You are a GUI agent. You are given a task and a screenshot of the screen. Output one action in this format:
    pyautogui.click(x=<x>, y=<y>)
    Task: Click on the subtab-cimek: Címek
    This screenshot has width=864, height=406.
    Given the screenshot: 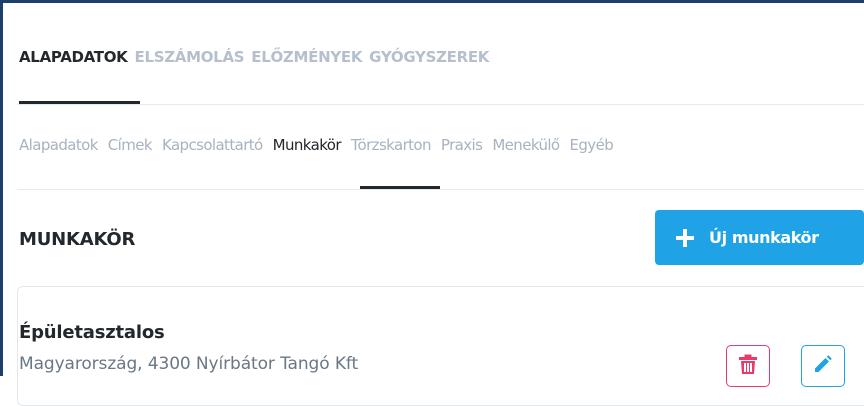 What is the action you would take?
    pyautogui.click(x=130, y=145)
    